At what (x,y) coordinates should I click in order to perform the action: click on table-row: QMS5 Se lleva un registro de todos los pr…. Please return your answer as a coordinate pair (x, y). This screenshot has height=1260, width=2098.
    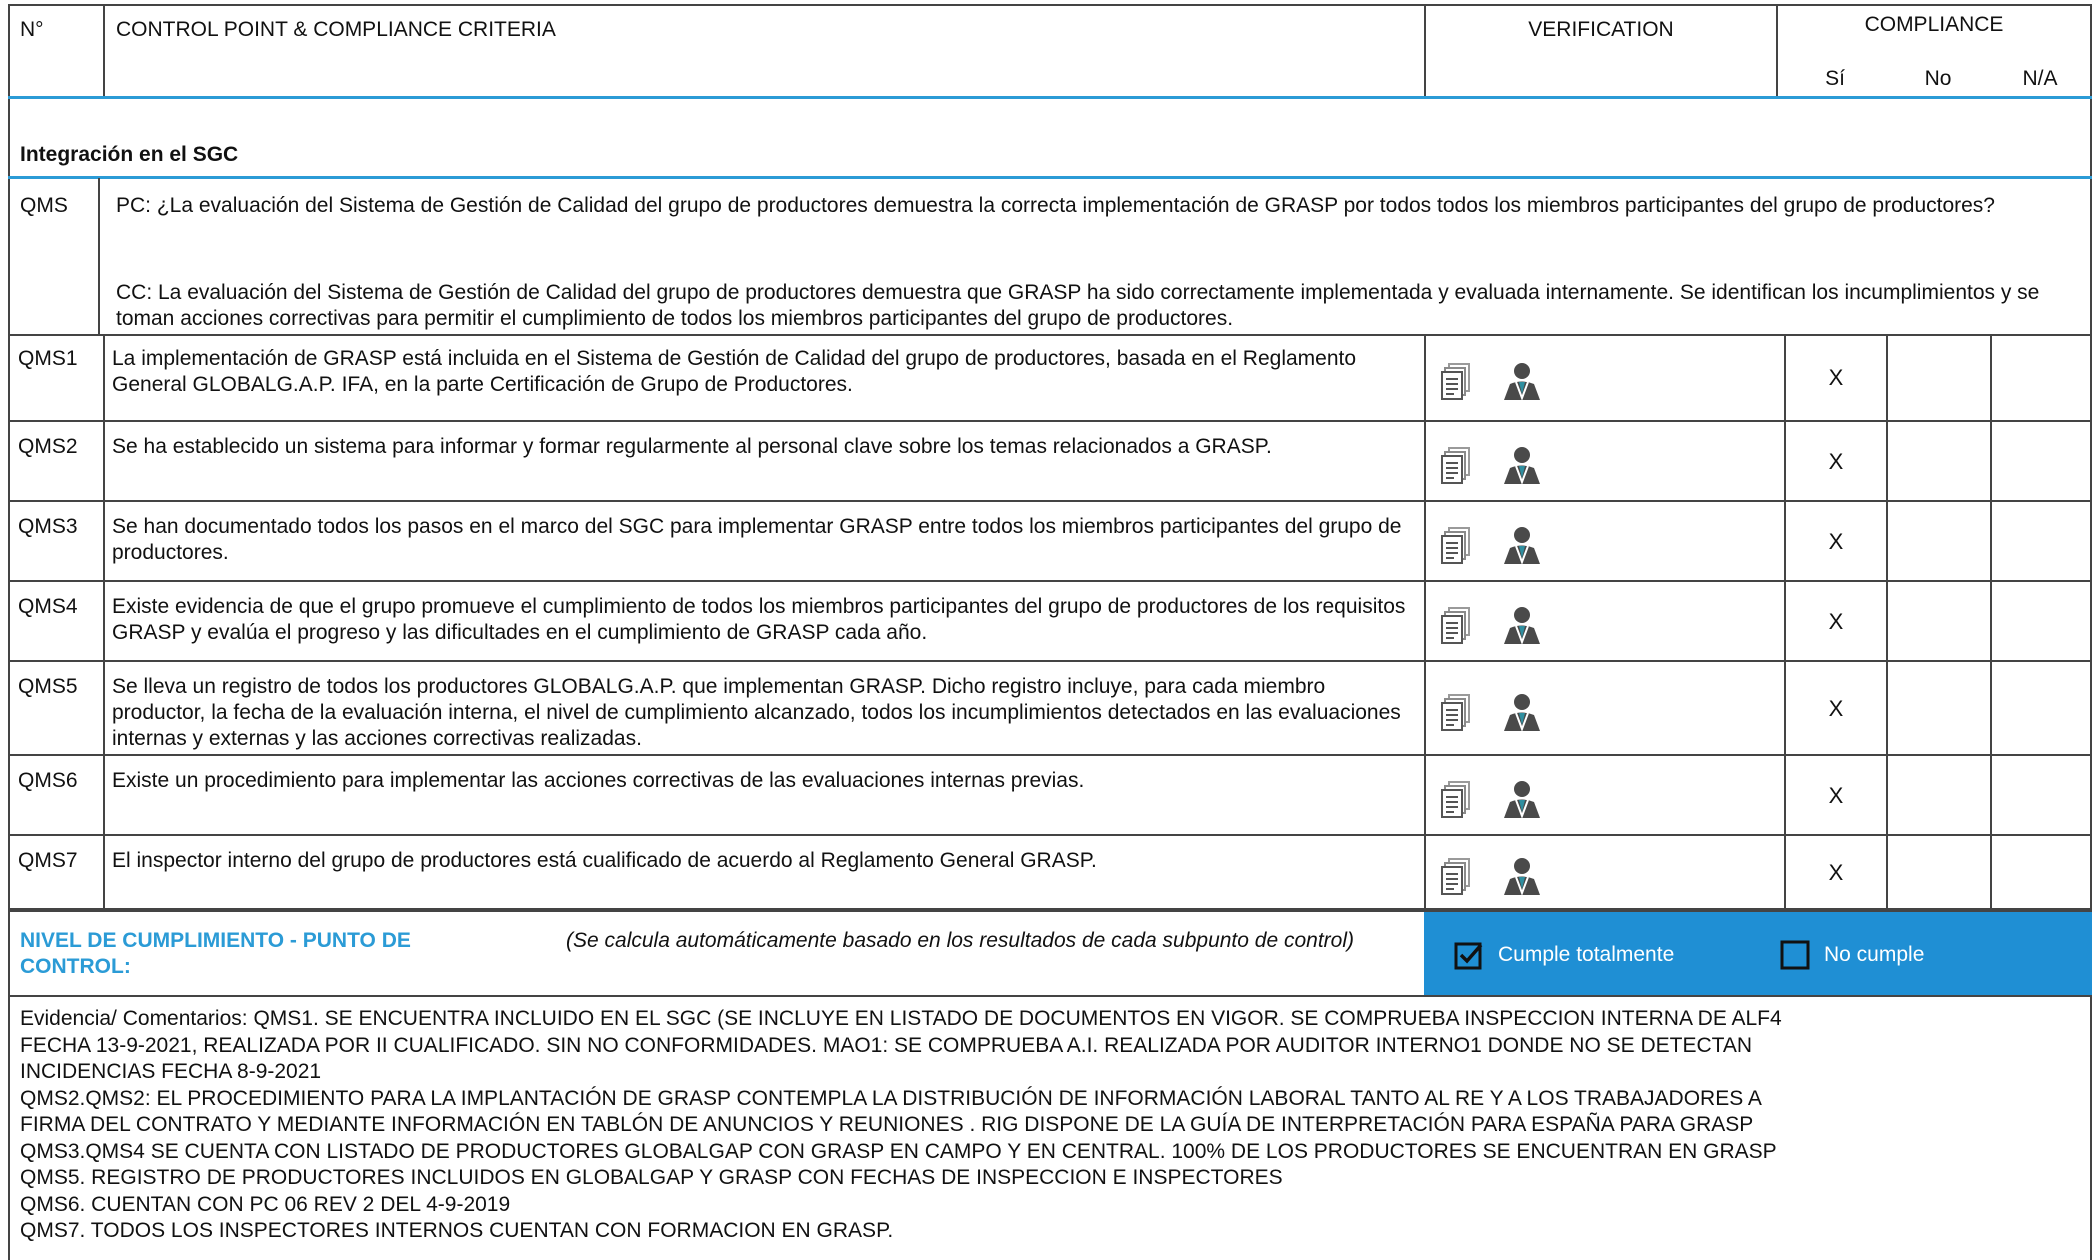
    Looking at the image, I should click on (1049, 709).